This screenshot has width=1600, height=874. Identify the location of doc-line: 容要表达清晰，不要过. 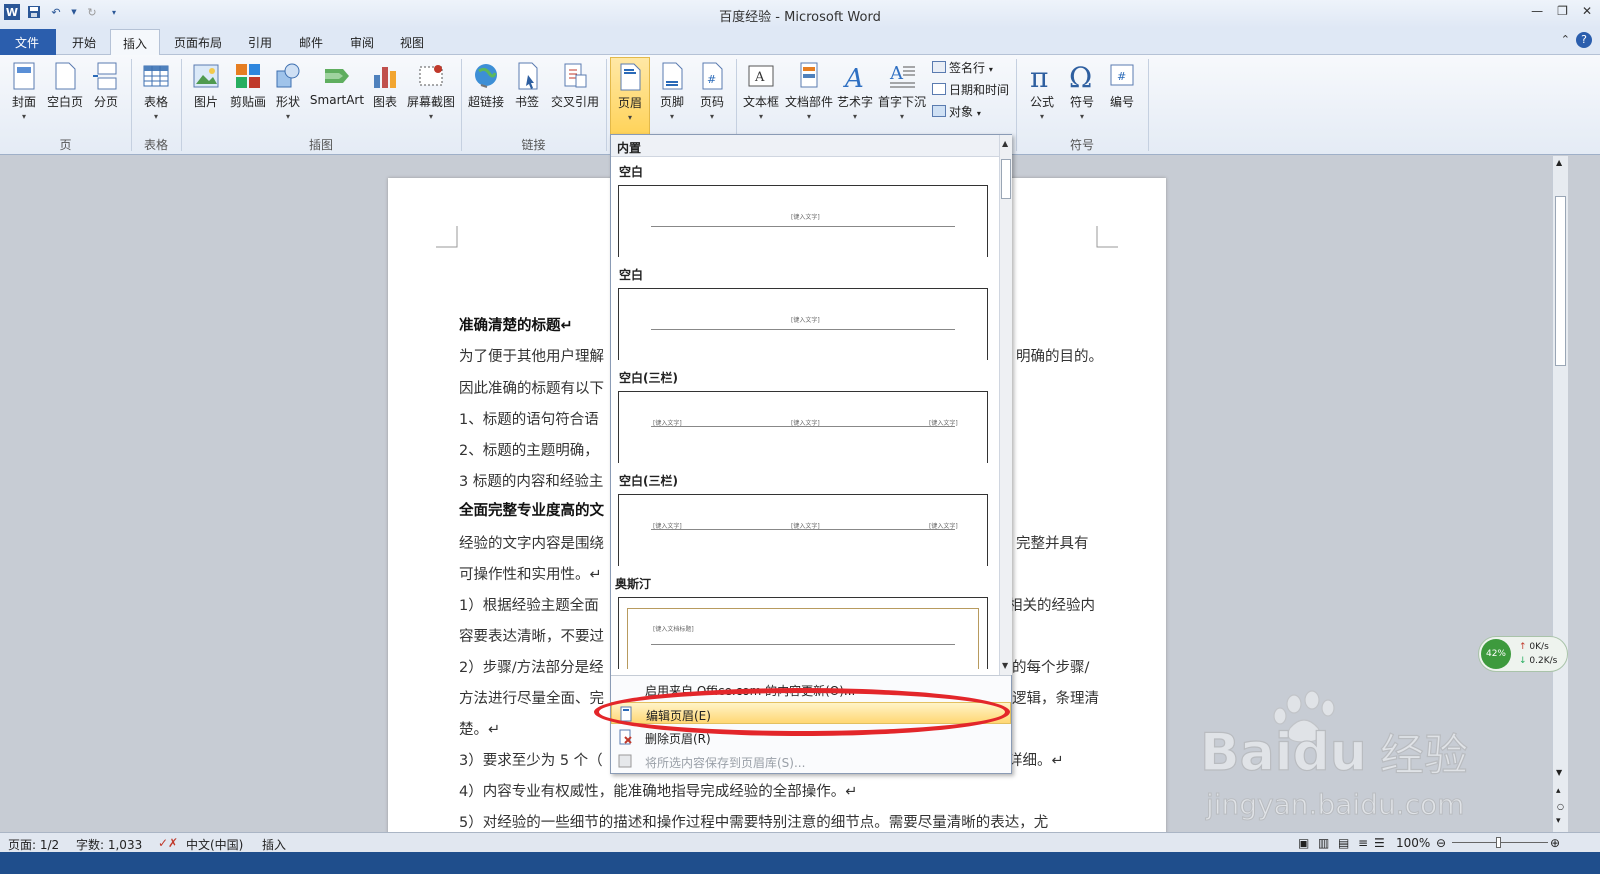
(531, 635).